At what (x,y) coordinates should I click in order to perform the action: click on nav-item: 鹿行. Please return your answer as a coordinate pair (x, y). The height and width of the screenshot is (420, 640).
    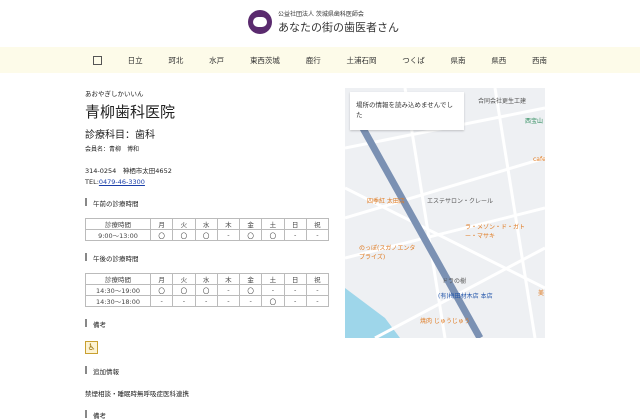
    Looking at the image, I should click on (313, 60).